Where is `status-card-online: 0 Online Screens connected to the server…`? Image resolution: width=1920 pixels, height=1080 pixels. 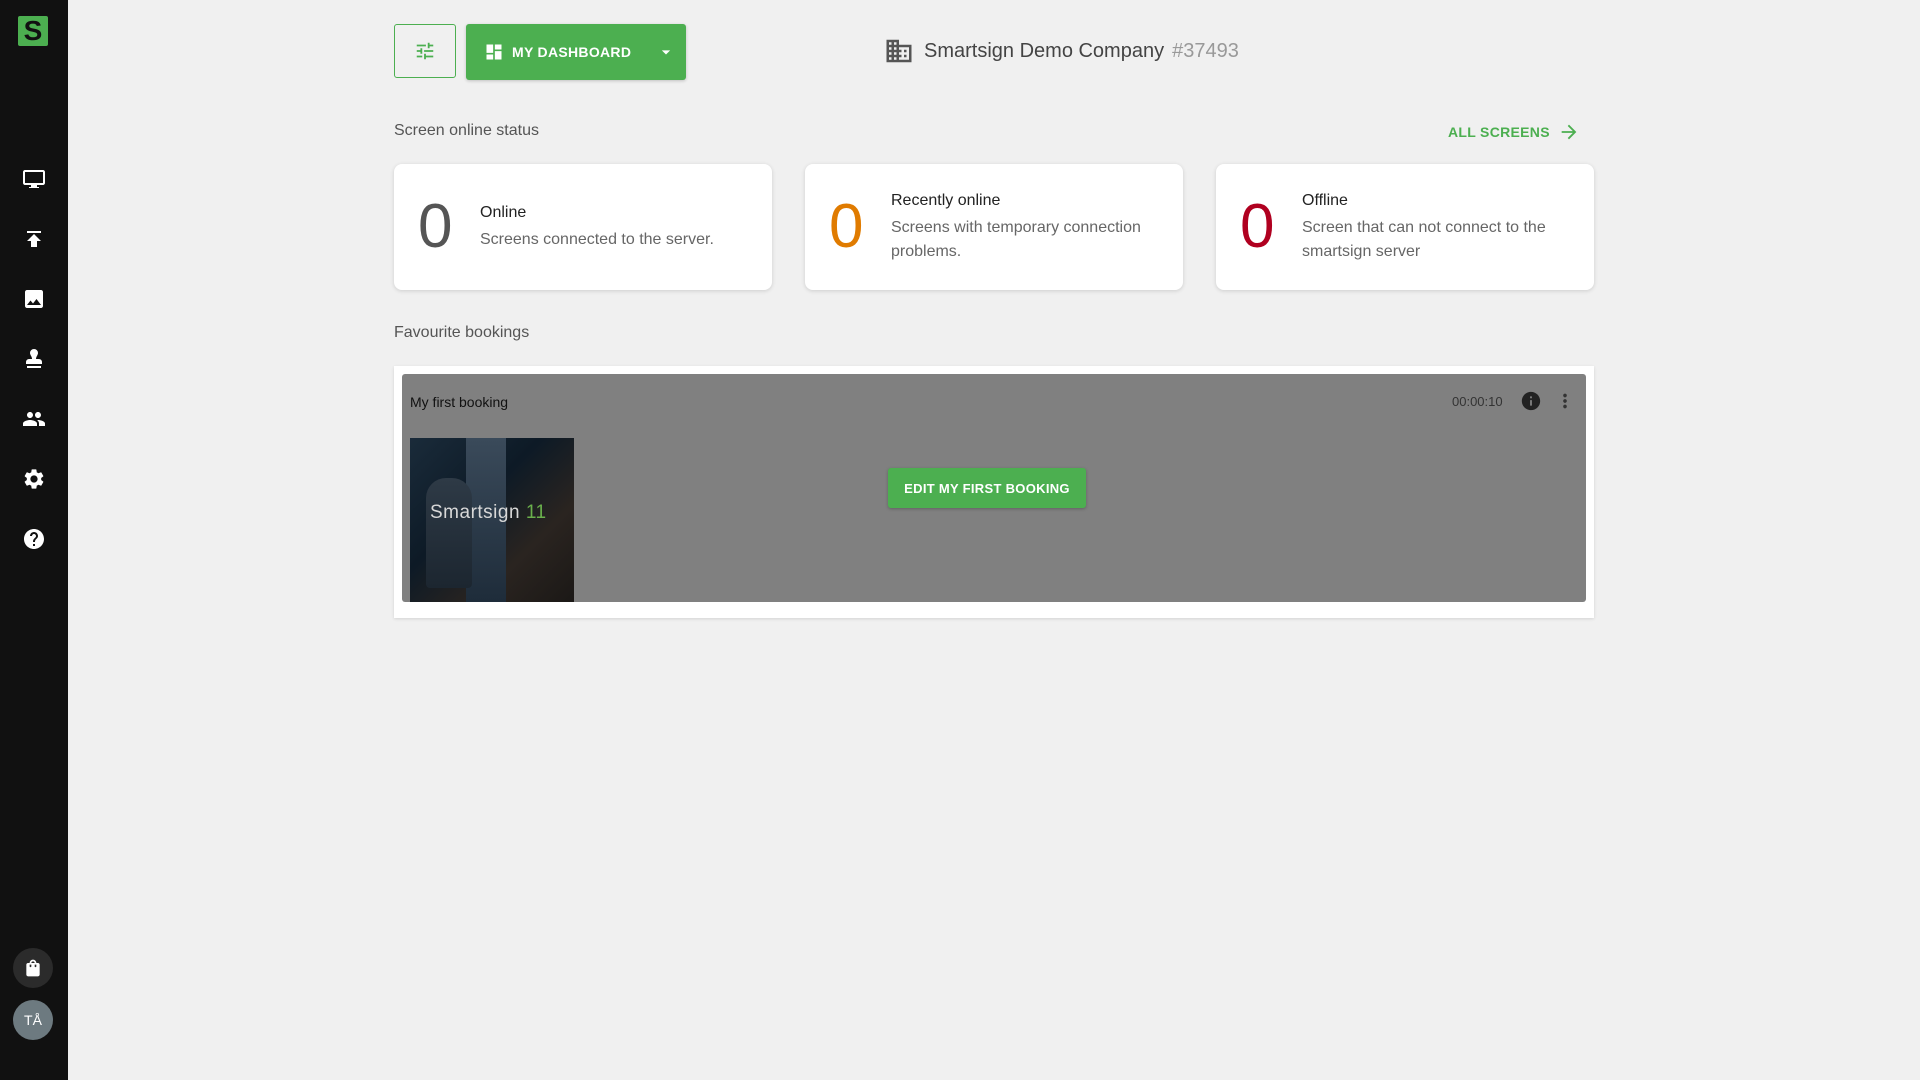
status-card-online: 0 Online Screens connected to the server… is located at coordinates (583, 227).